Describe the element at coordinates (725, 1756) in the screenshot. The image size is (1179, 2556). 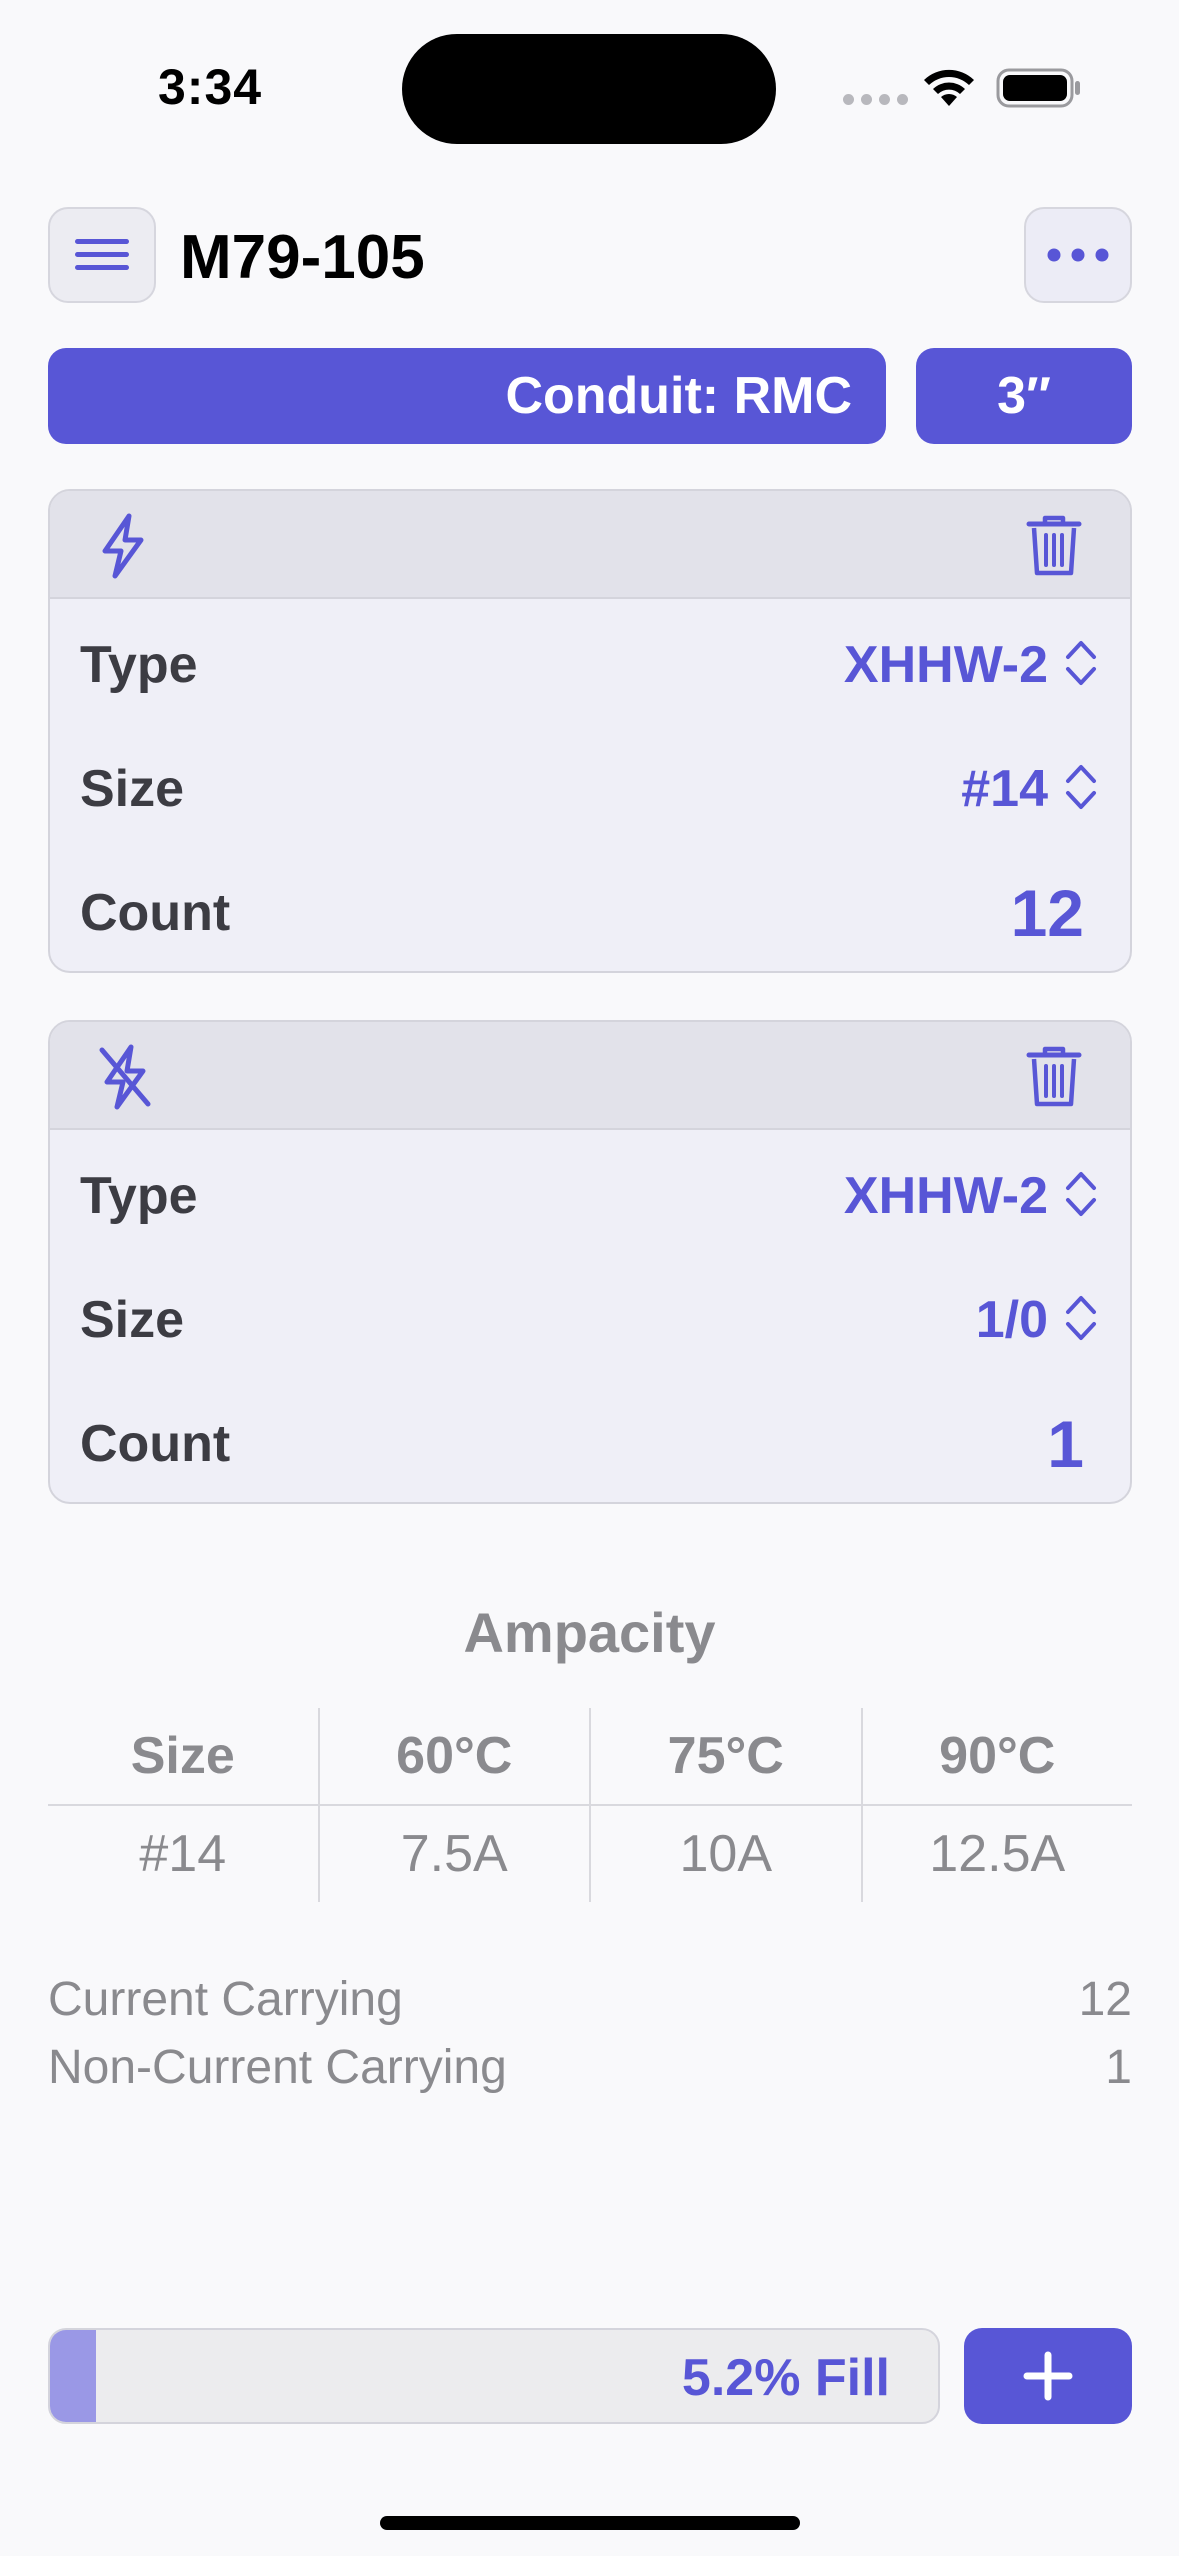
I see `ampacity-header-cell: 75°C` at that location.